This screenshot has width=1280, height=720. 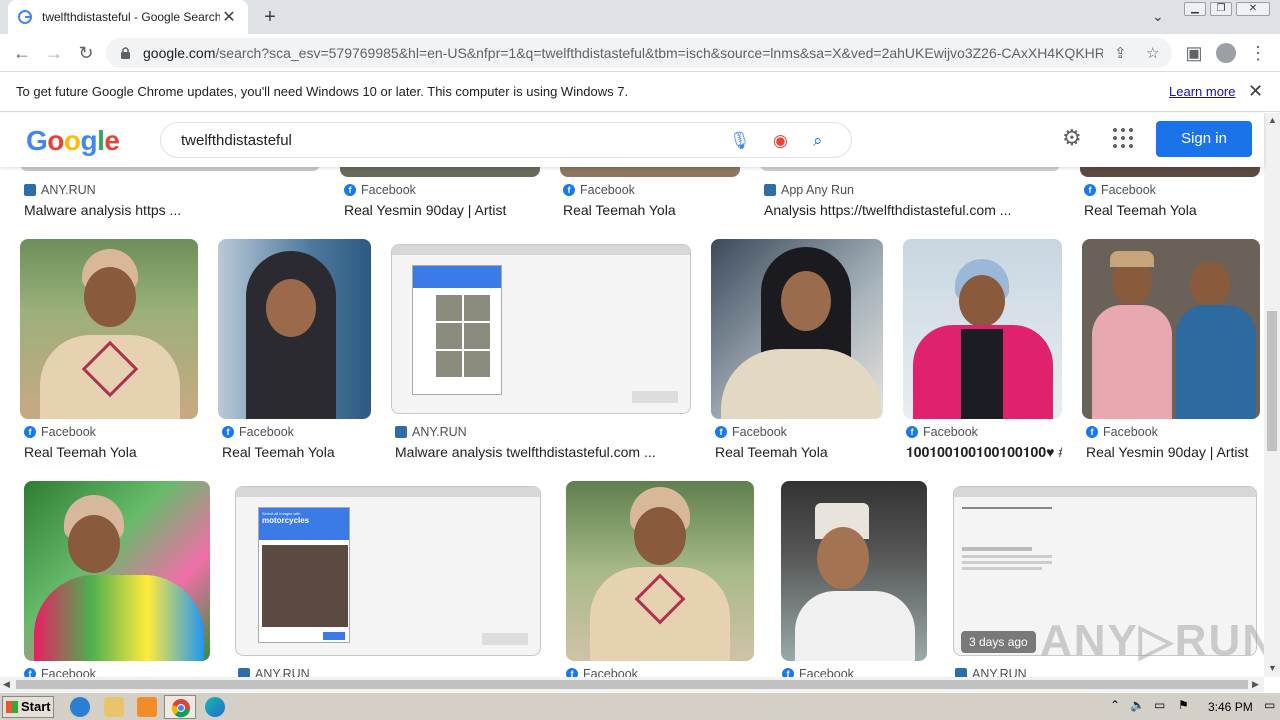 I want to click on show-desktop-icon: ▭, so click(x=1269, y=705).